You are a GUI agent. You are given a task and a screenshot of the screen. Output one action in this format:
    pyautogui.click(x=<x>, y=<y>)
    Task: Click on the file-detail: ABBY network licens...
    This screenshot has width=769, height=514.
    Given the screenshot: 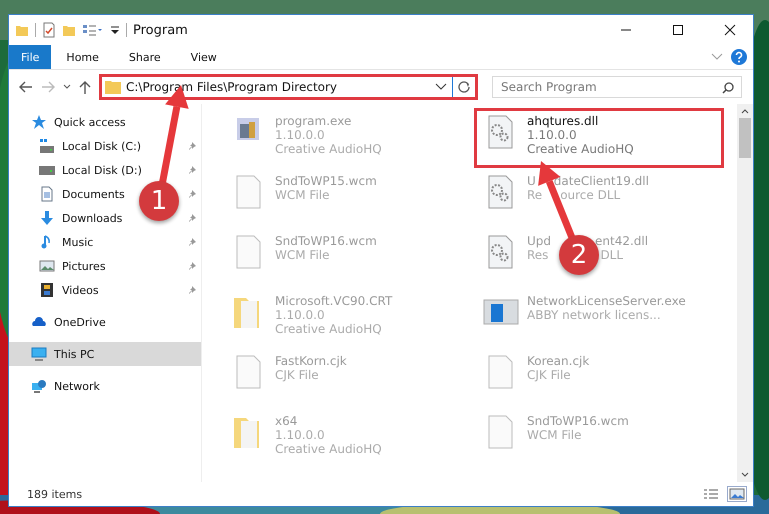 What is the action you would take?
    pyautogui.click(x=594, y=315)
    